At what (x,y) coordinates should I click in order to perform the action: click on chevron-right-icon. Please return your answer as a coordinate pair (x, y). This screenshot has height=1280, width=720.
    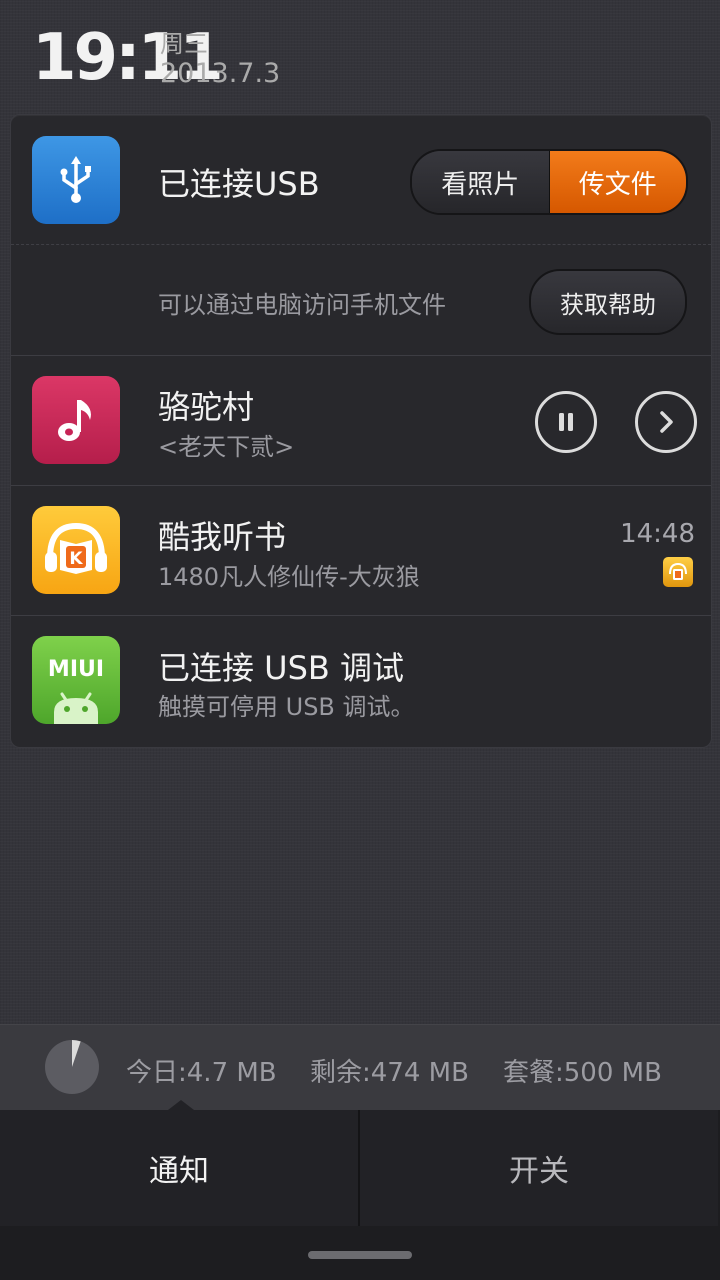
    Looking at the image, I should click on (666, 422).